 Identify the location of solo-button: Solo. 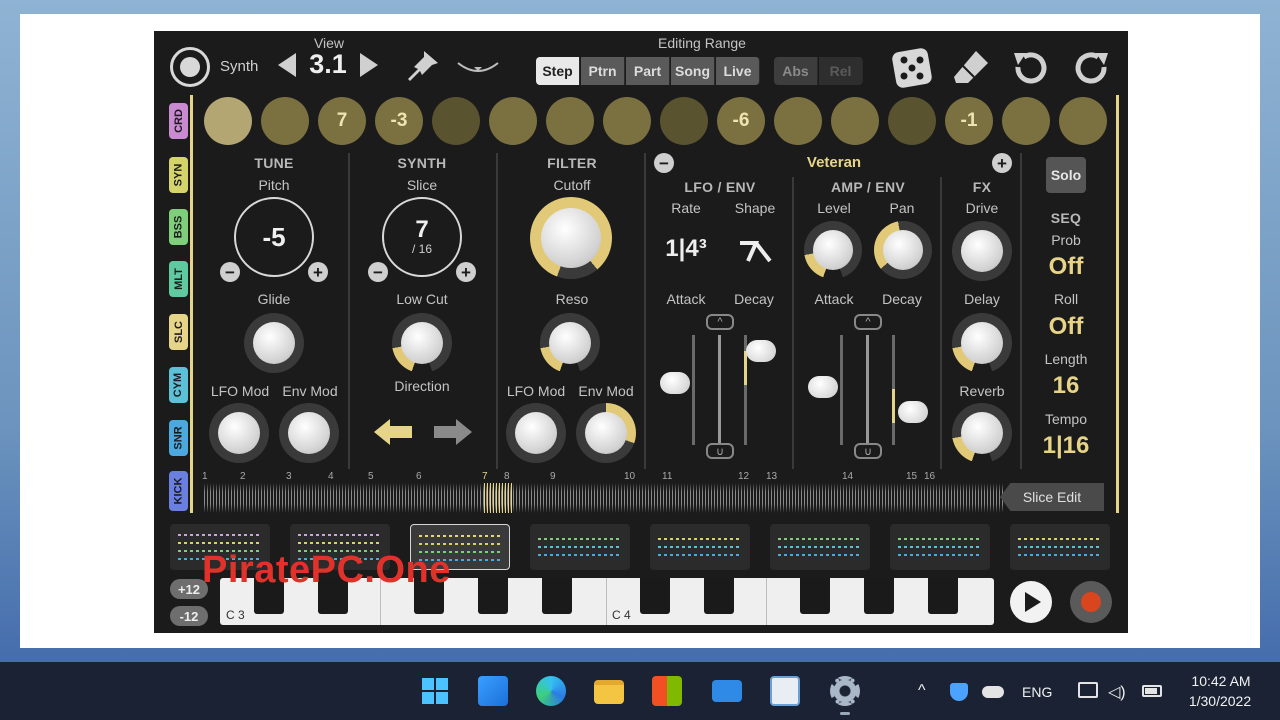
(1066, 175).